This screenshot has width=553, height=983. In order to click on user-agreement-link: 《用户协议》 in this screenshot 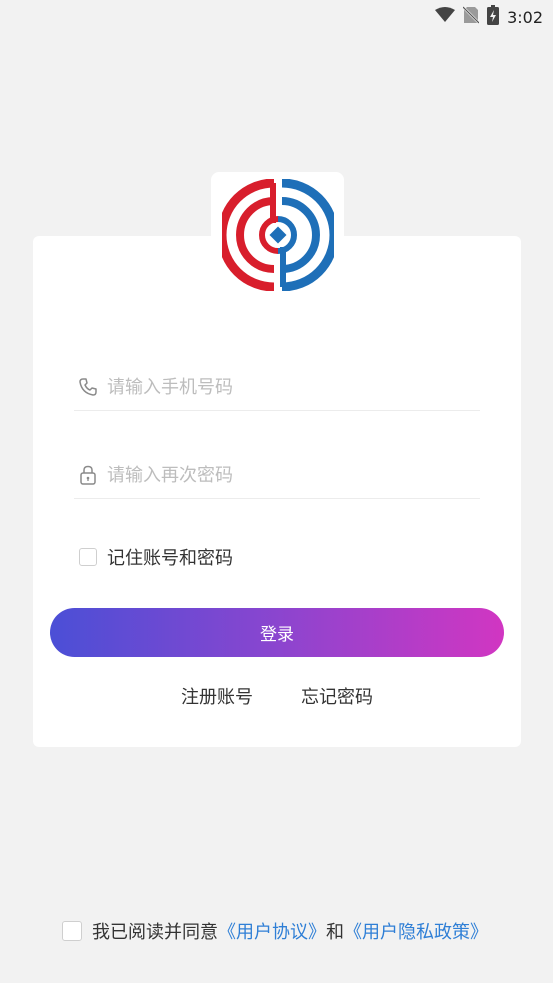, I will do `click(272, 932)`.